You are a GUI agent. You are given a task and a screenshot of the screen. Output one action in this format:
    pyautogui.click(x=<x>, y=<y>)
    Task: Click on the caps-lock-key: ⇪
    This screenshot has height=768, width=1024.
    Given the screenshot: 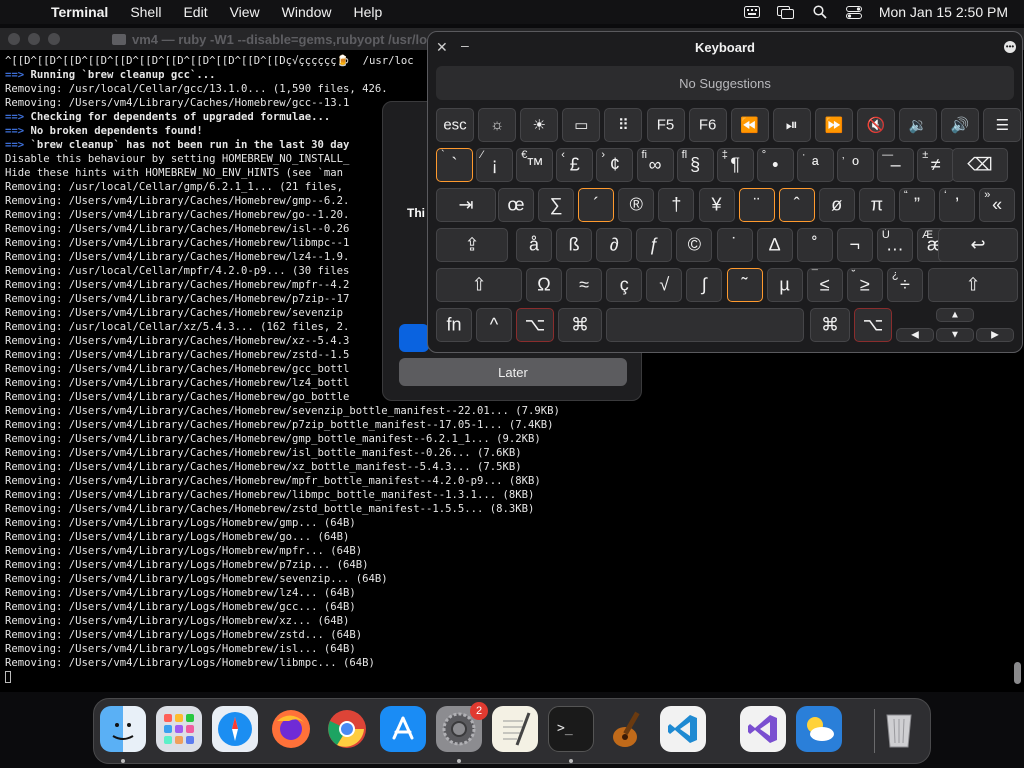 What is the action you would take?
    pyautogui.click(x=472, y=245)
    